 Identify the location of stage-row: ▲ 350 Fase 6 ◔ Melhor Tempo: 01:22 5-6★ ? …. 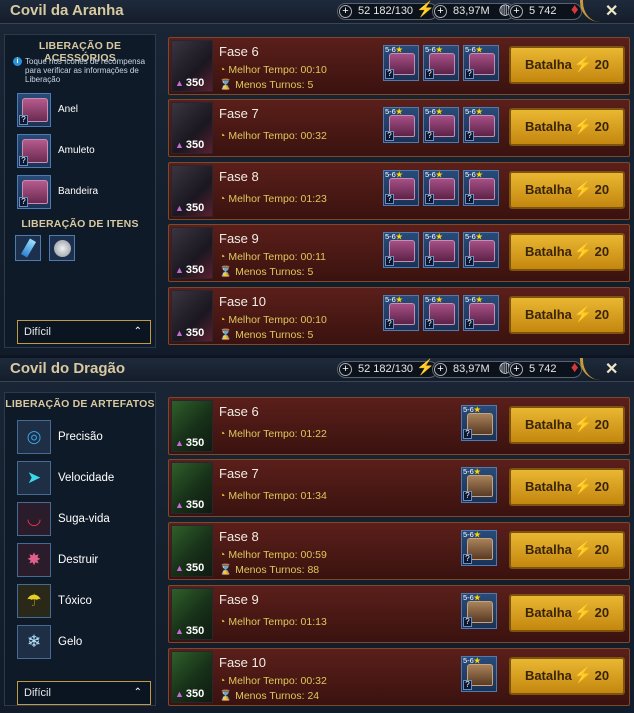
(399, 426).